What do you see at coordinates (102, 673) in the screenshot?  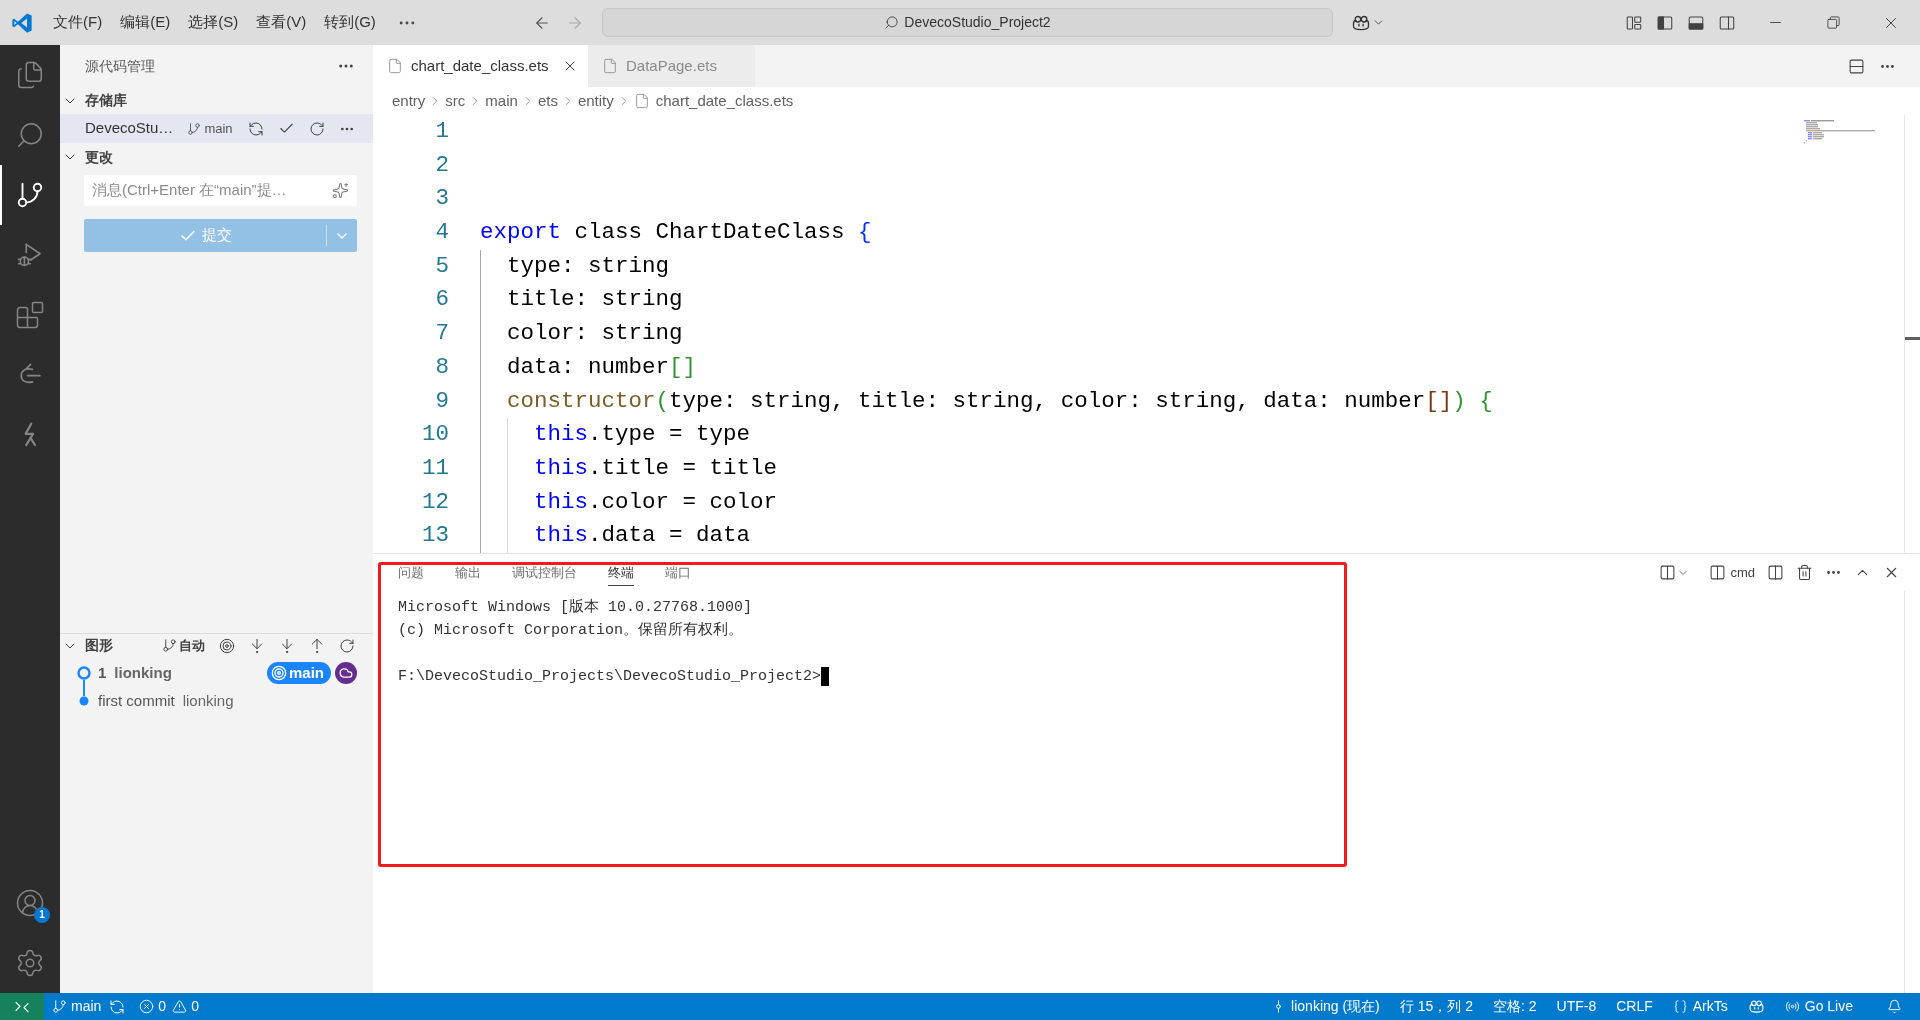 I see `commit-message: 1` at bounding box center [102, 673].